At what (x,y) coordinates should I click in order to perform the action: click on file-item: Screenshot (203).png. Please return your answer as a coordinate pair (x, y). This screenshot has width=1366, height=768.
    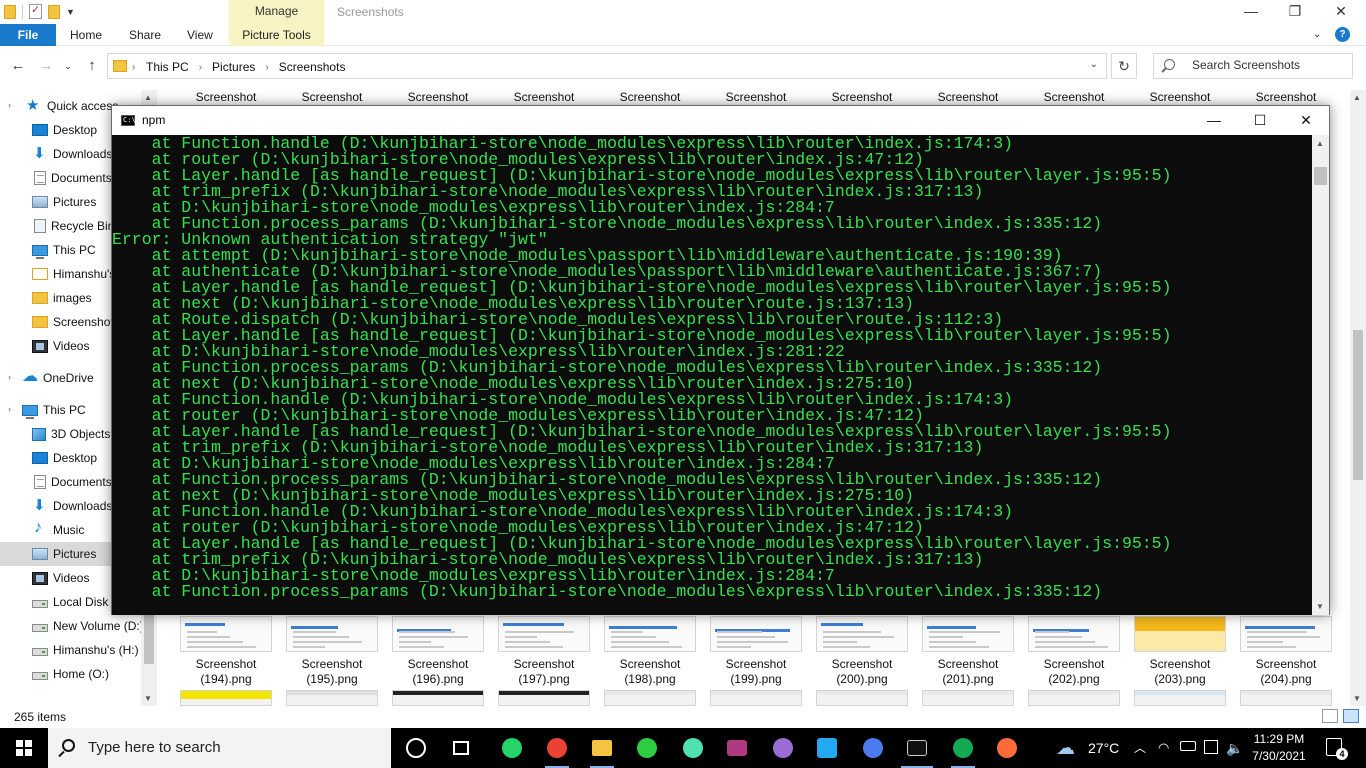
    Looking at the image, I should click on (1180, 651).